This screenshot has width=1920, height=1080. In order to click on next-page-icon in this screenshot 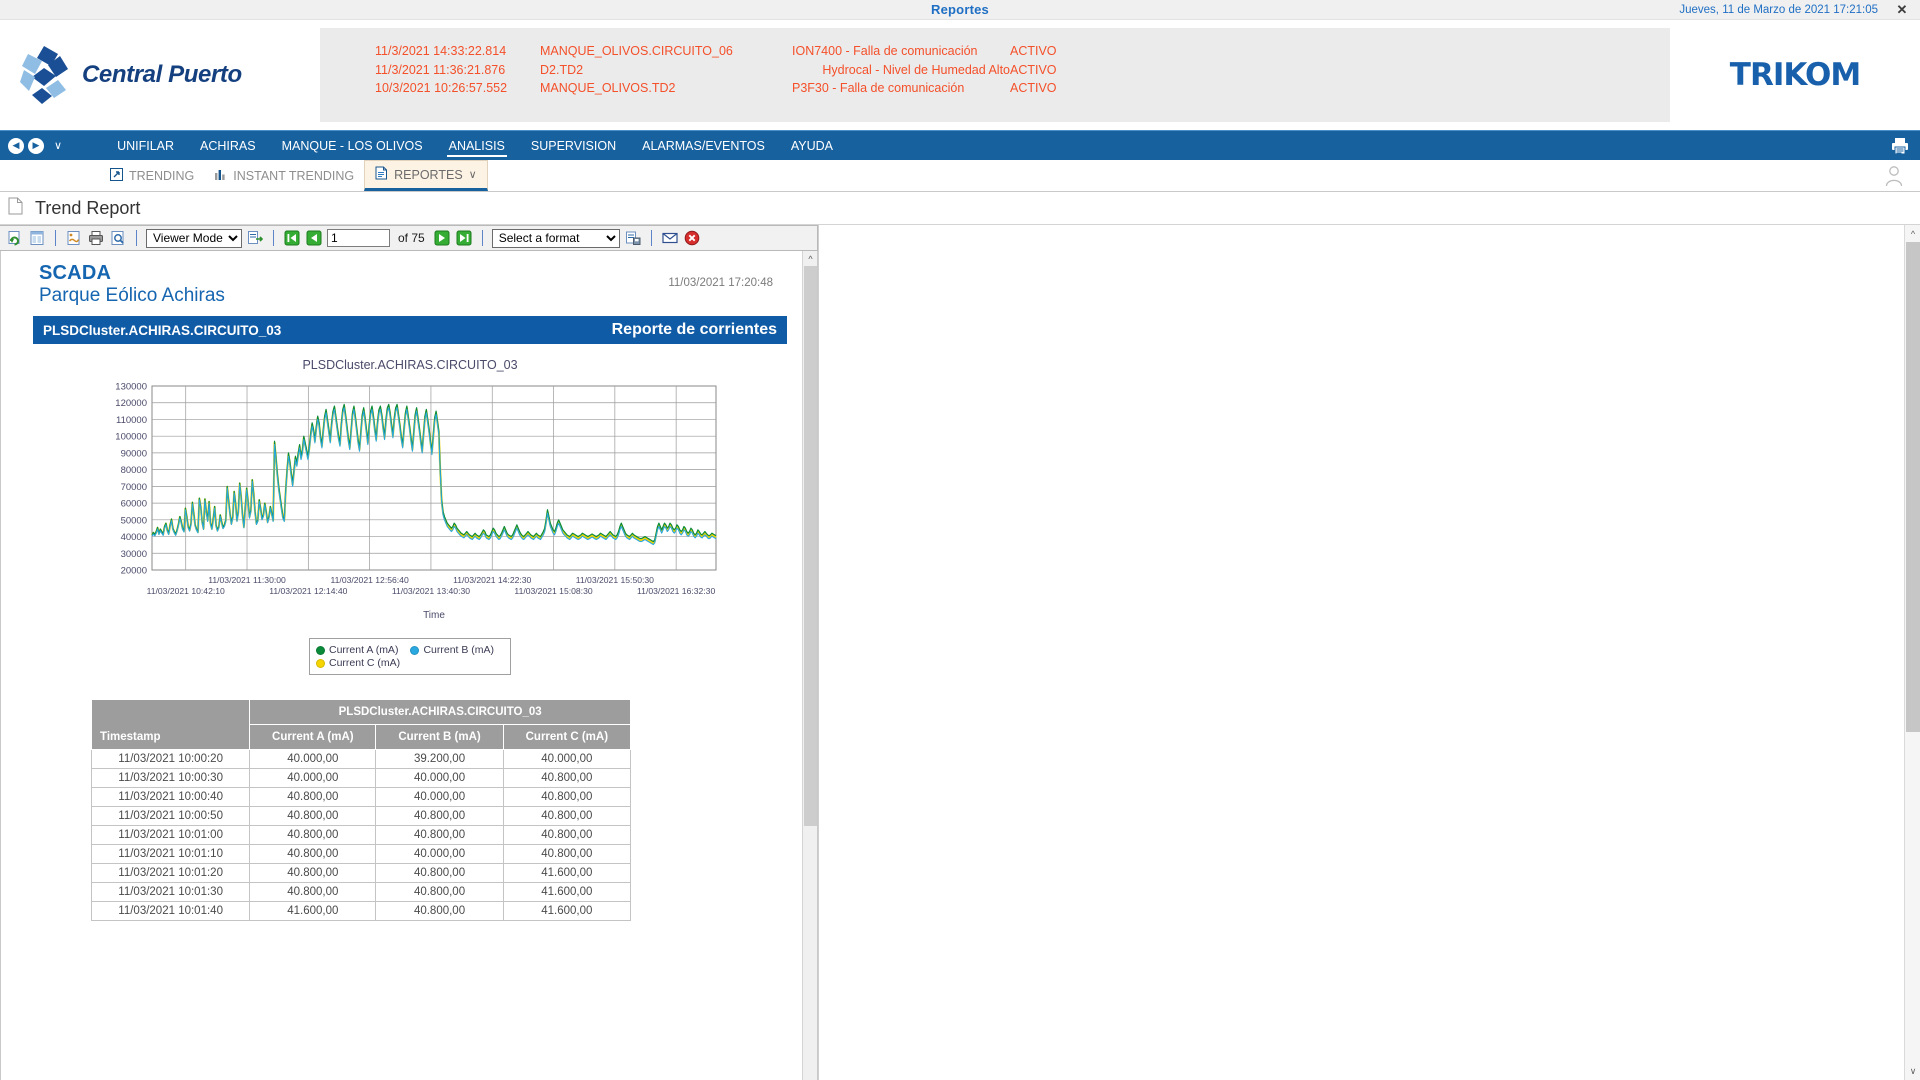, I will do `click(442, 238)`.